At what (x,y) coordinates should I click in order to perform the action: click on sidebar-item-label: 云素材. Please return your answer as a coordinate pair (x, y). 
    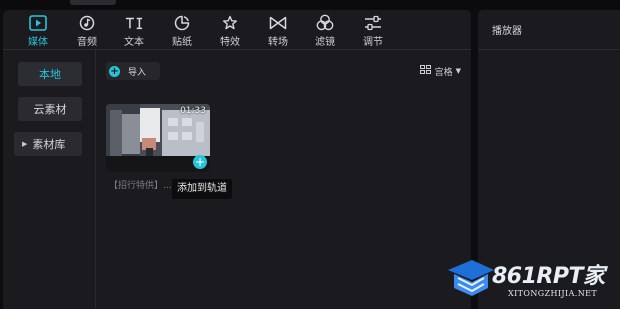
    Looking at the image, I should click on (50, 109).